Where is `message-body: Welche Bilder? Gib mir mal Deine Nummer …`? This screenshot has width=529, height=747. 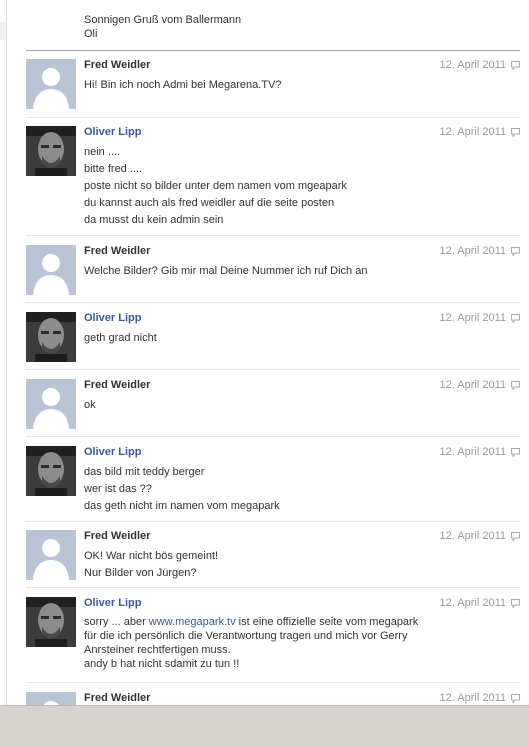
message-body: Welche Bilder? Gib mir mal Deine Nummer … is located at coordinates (256, 271).